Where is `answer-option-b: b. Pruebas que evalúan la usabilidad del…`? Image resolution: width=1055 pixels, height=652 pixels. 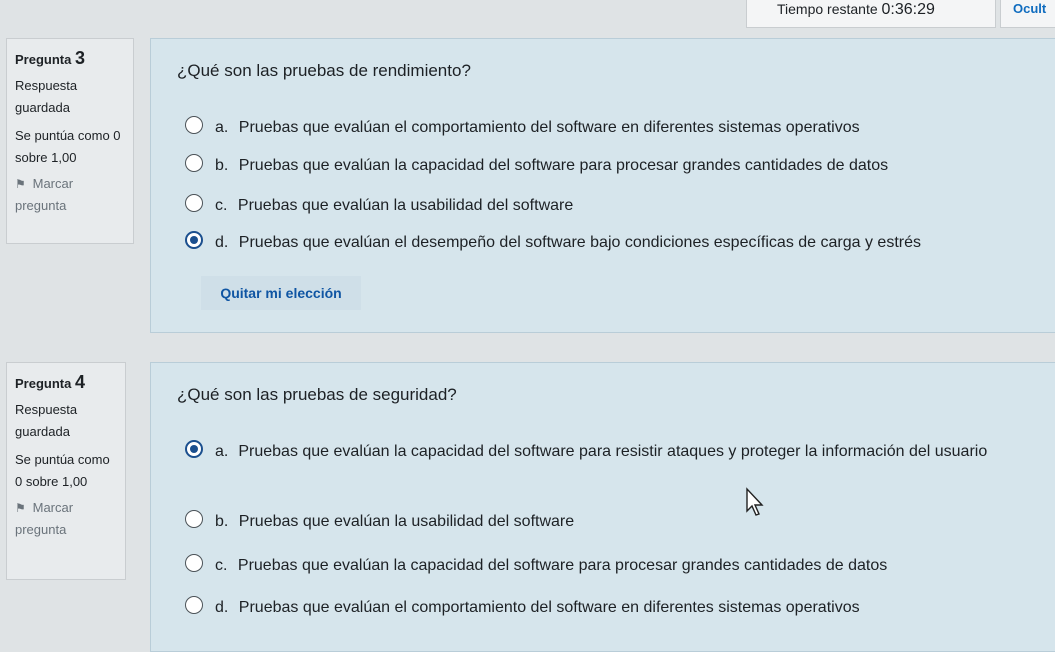 answer-option-b: b. Pruebas que evalúan la usabilidad del… is located at coordinates (380, 521).